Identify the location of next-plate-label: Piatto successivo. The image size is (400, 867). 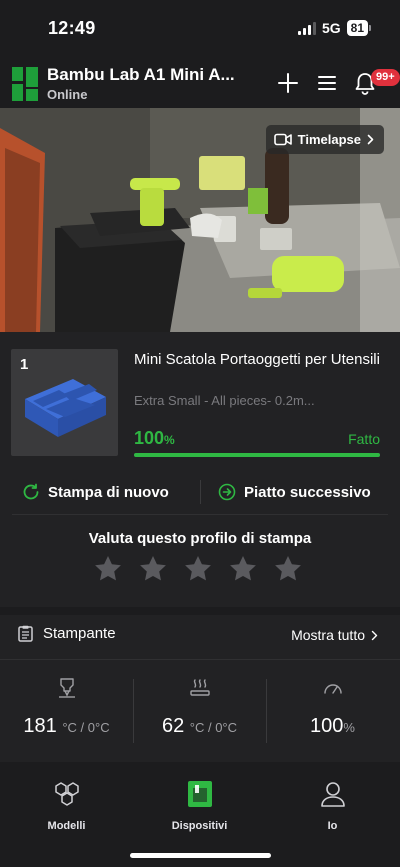
(307, 492).